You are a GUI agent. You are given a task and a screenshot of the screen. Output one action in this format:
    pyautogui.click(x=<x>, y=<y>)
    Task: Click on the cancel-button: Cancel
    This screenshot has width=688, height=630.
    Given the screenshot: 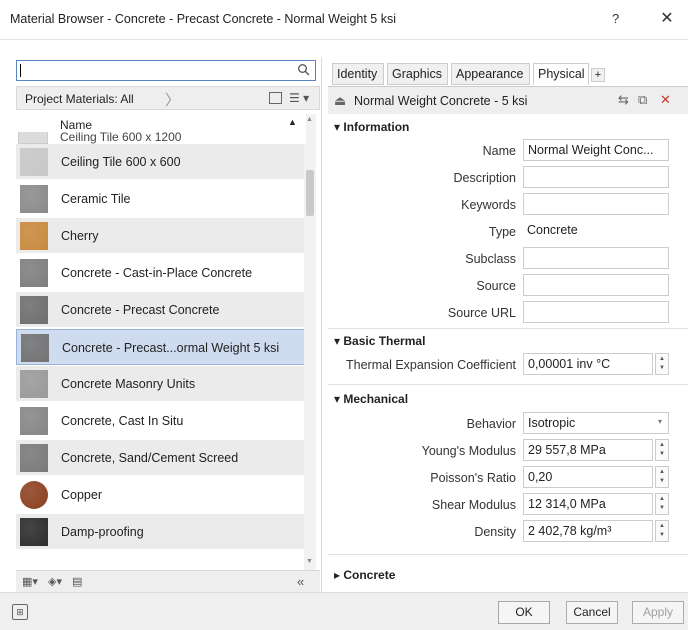 What is the action you would take?
    pyautogui.click(x=592, y=612)
    